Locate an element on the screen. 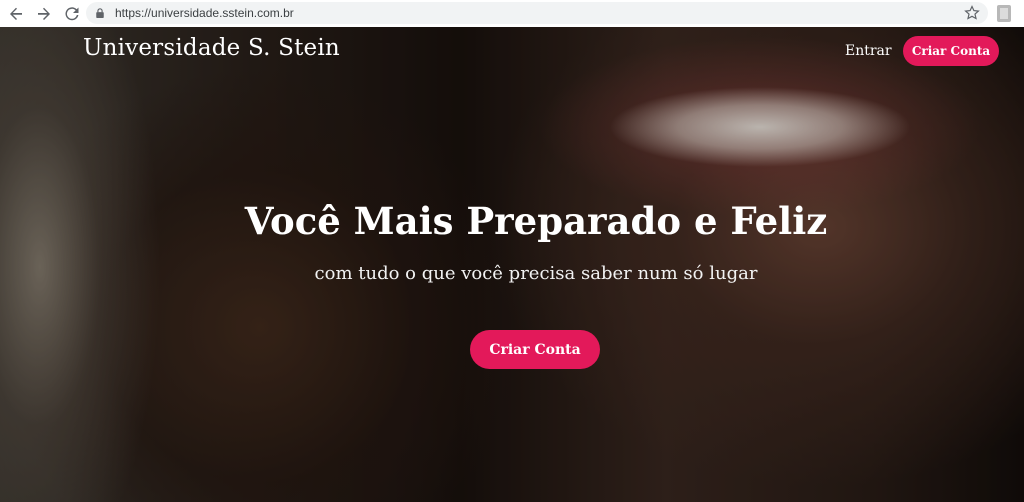 Image resolution: width=1024 pixels, height=502 pixels. browser-toolbar: https://universidade.sstein.com.br is located at coordinates (512, 13).